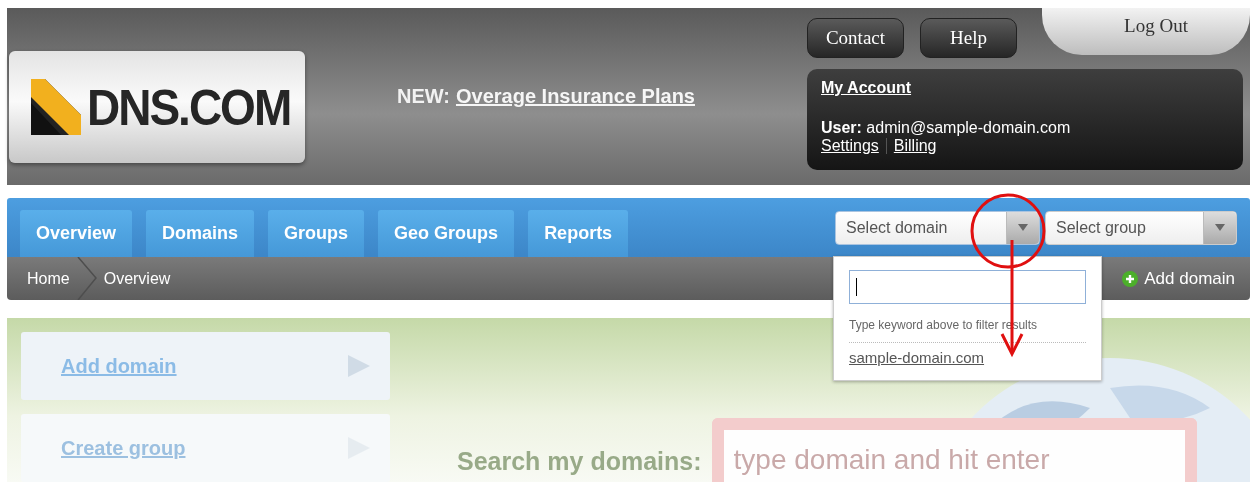 Image resolution: width=1250 pixels, height=482 pixels. What do you see at coordinates (76, 233) in the screenshot?
I see `nav-tab: Overview` at bounding box center [76, 233].